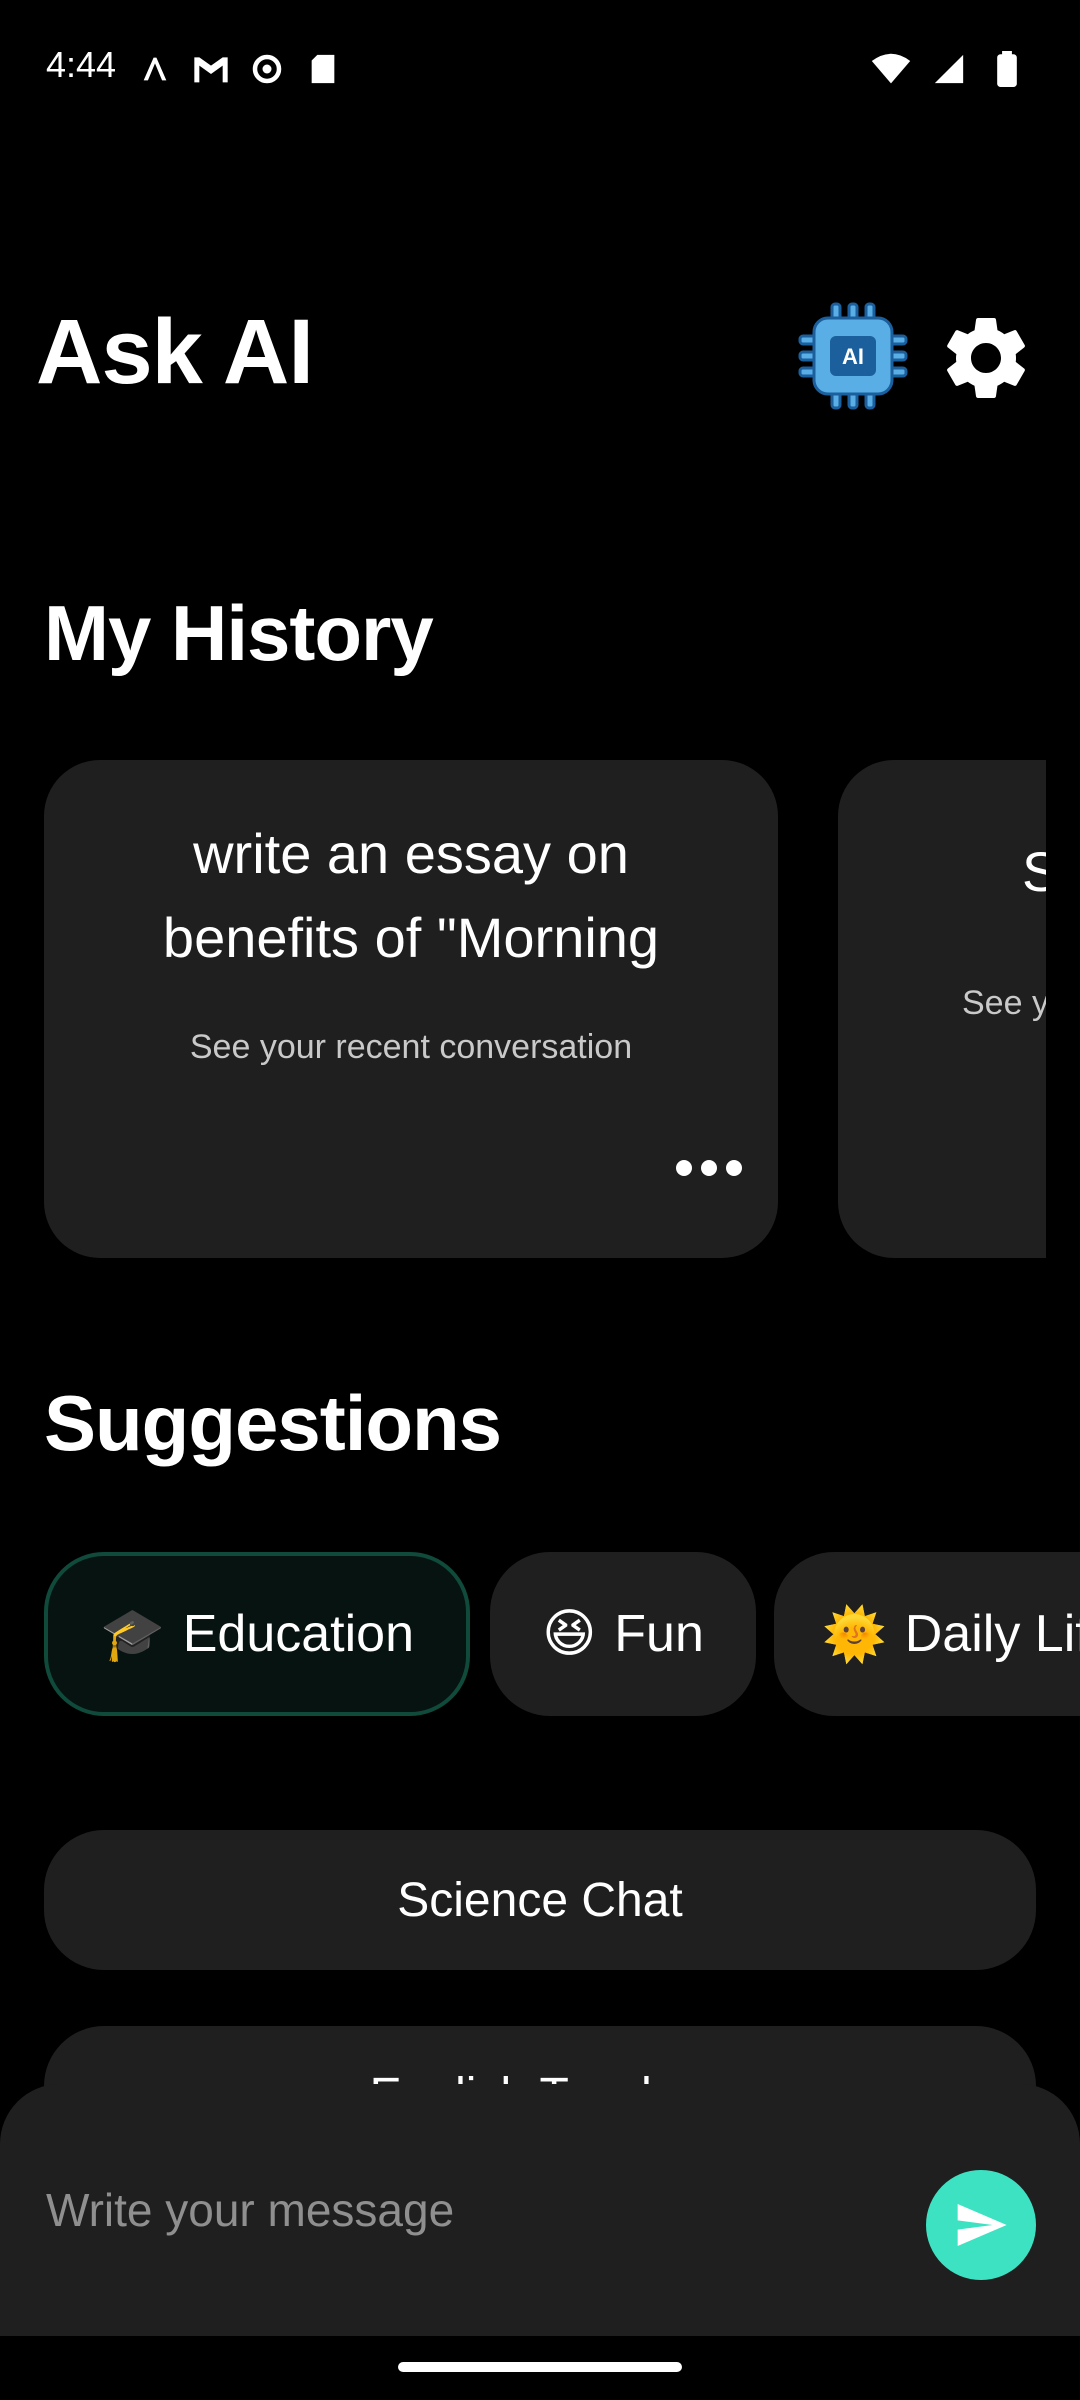 The image size is (1080, 2400). I want to click on message-composer, so click(540, 2210).